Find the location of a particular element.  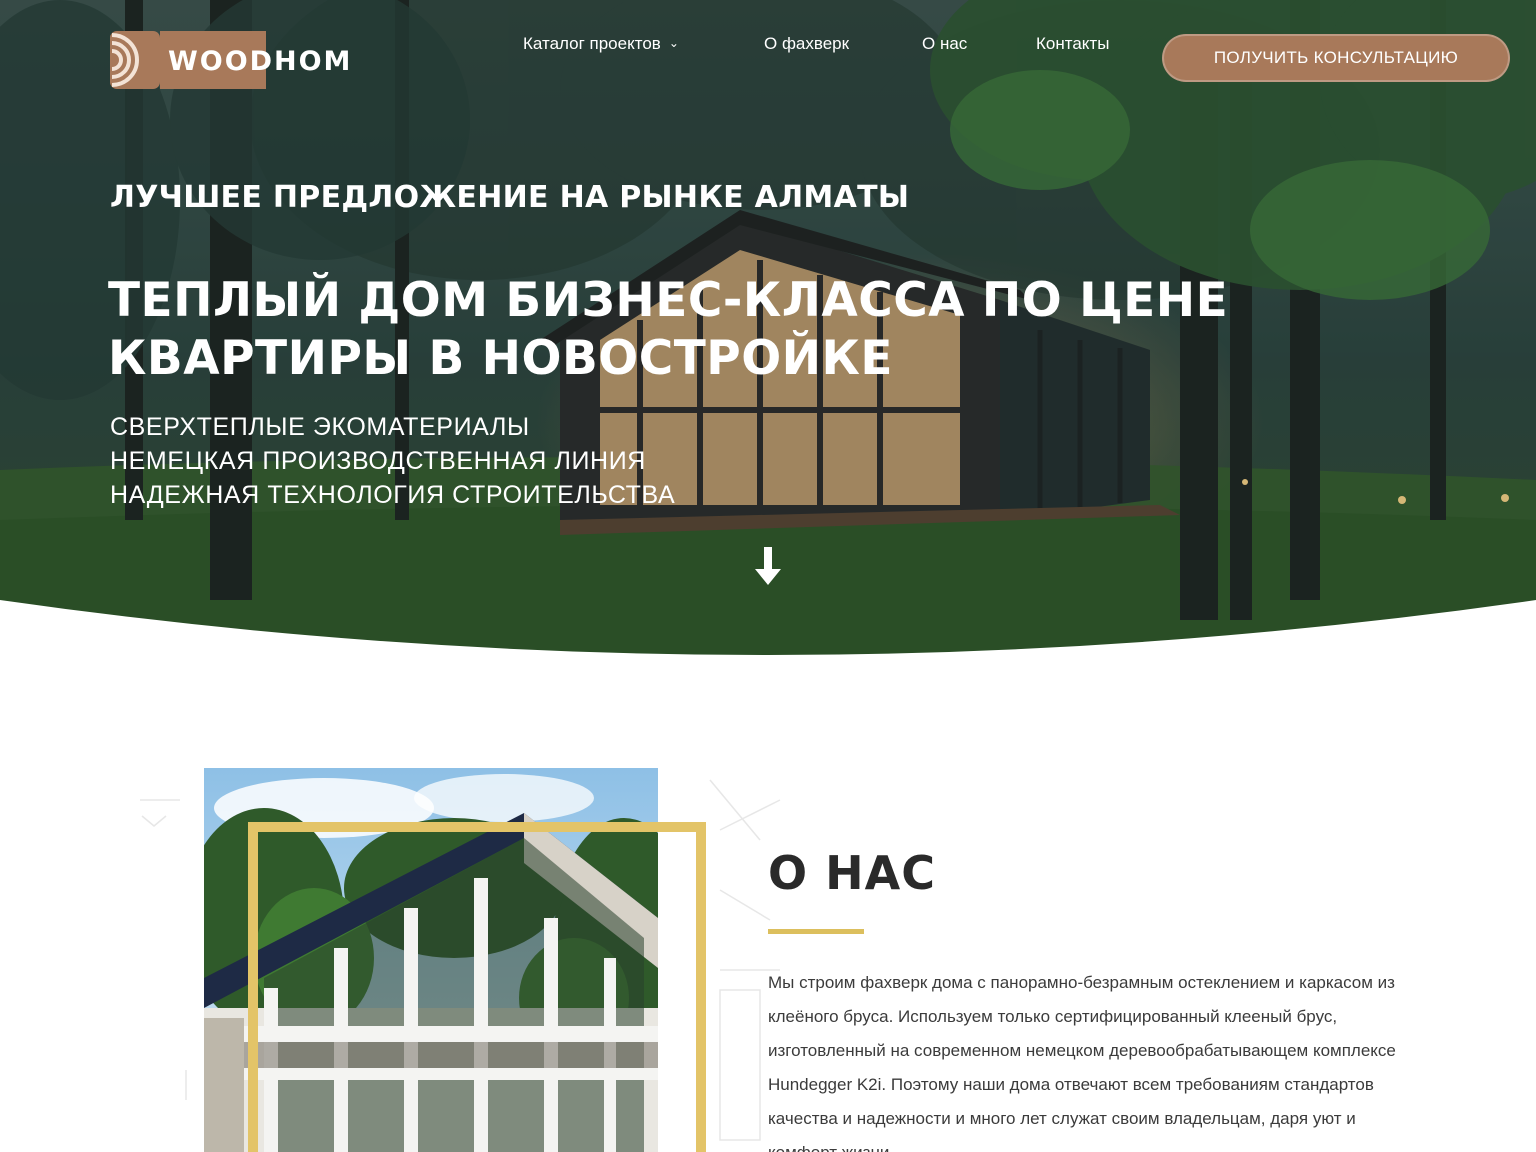

nav-item-catalog: Каталог проектов ⌄ is located at coordinates (601, 44).